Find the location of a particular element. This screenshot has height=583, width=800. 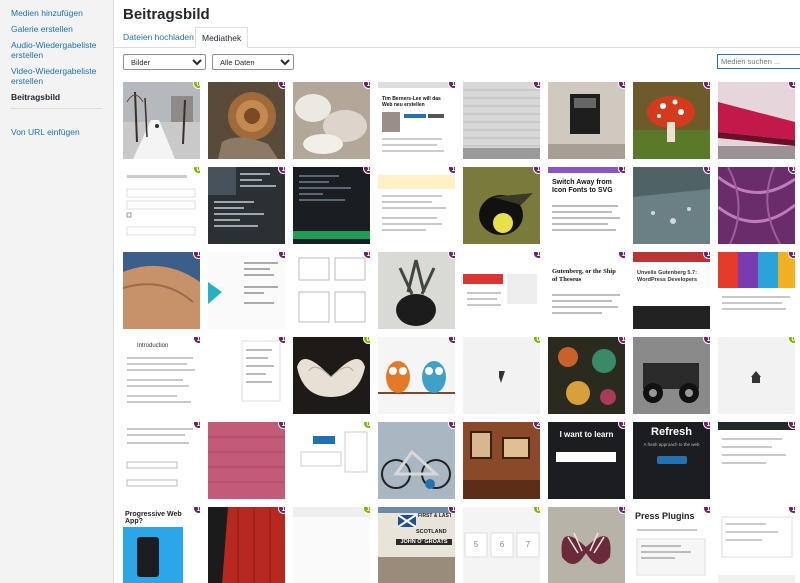

box-number: 6 is located at coordinates (502, 544).